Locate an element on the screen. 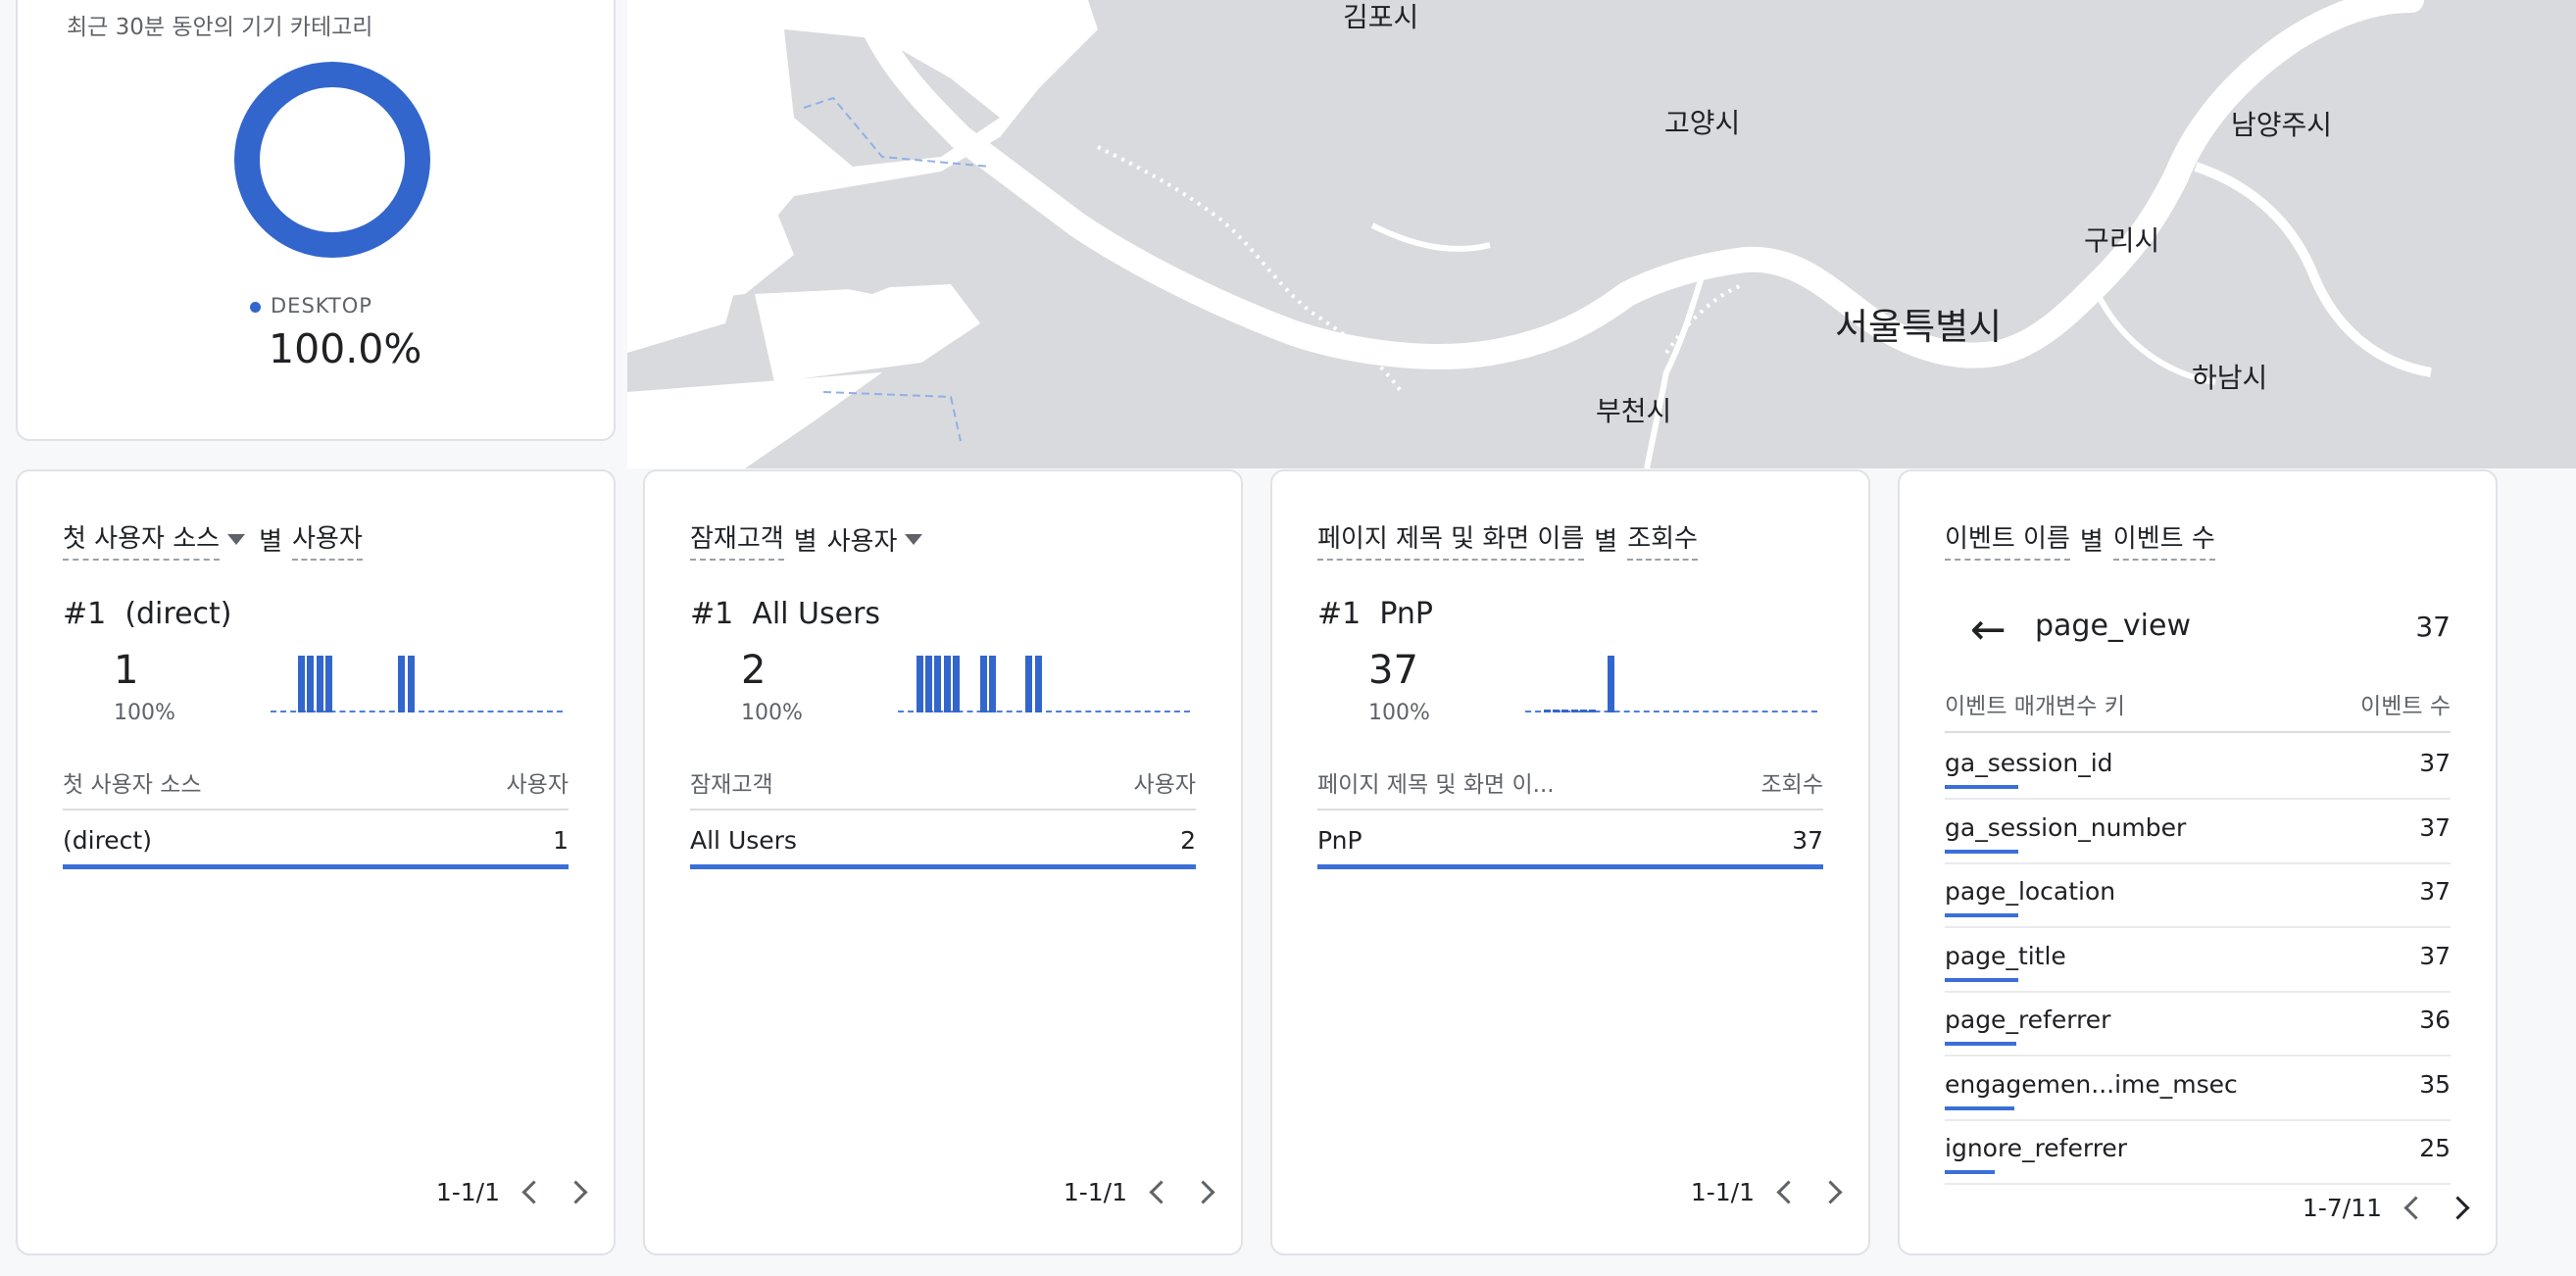  table-row-value: 37 is located at coordinates (1807, 840).